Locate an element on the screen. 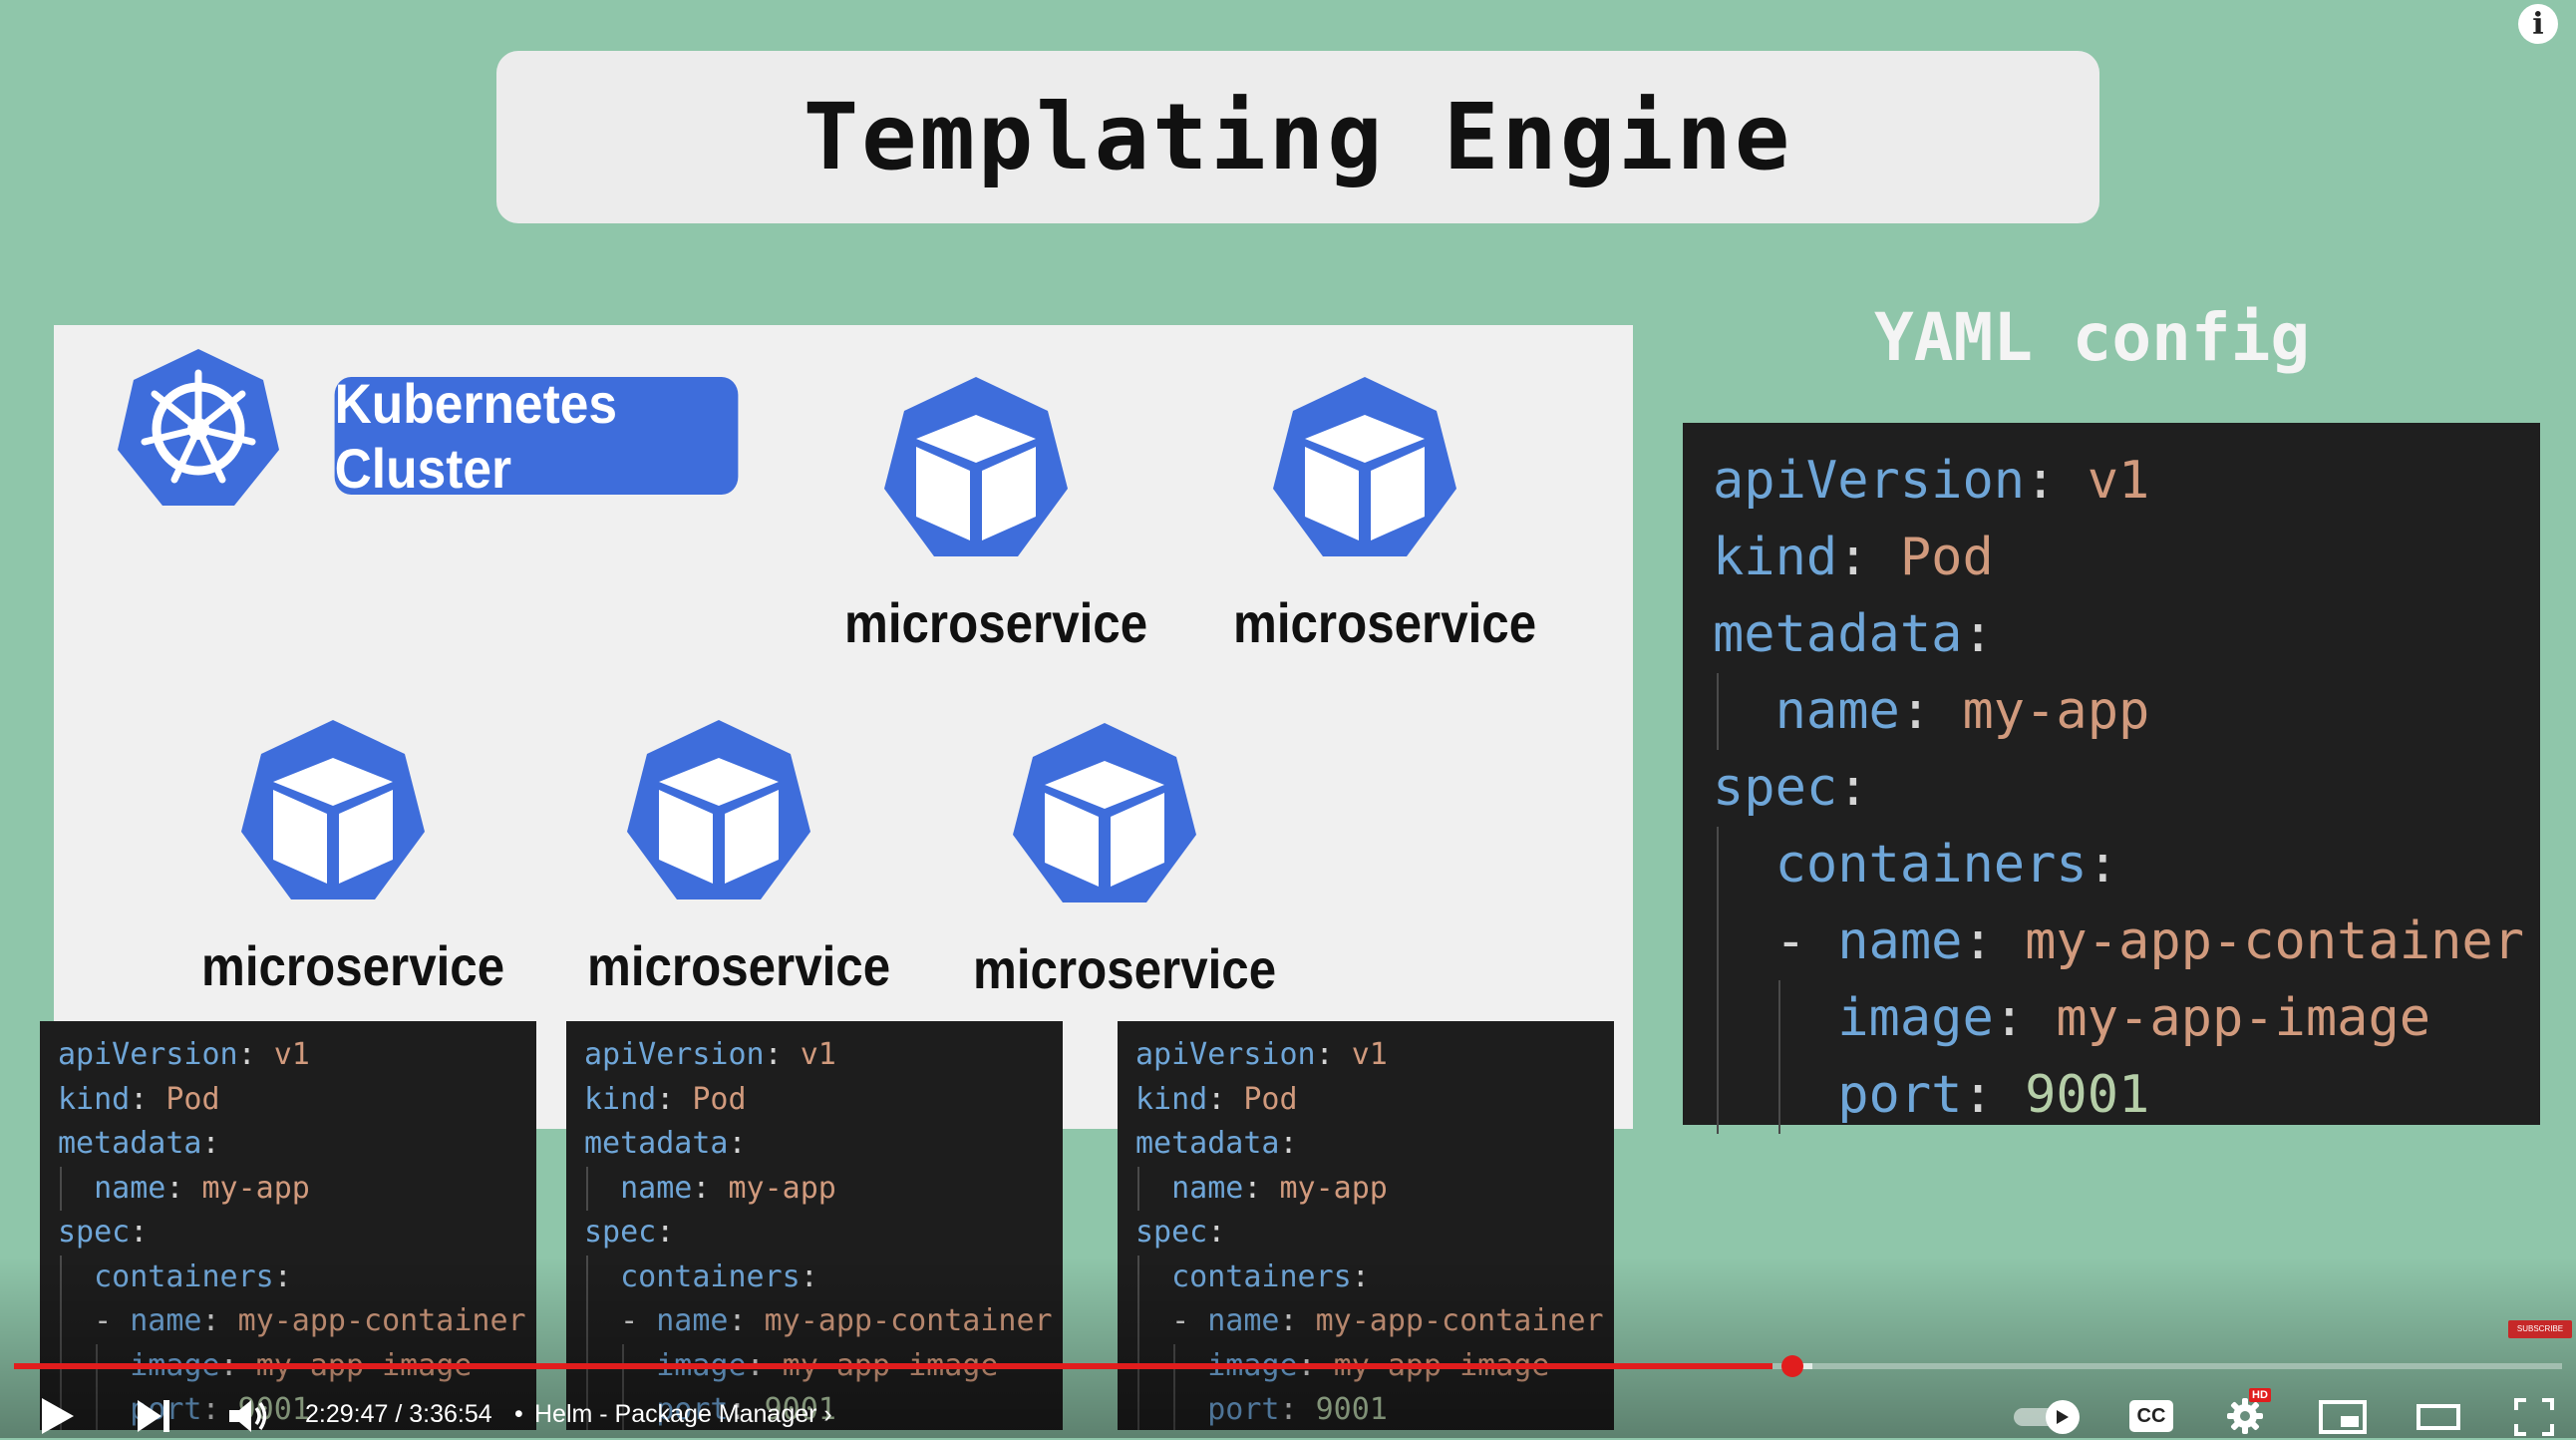  code-line: metadata: is located at coordinates (1853, 634).